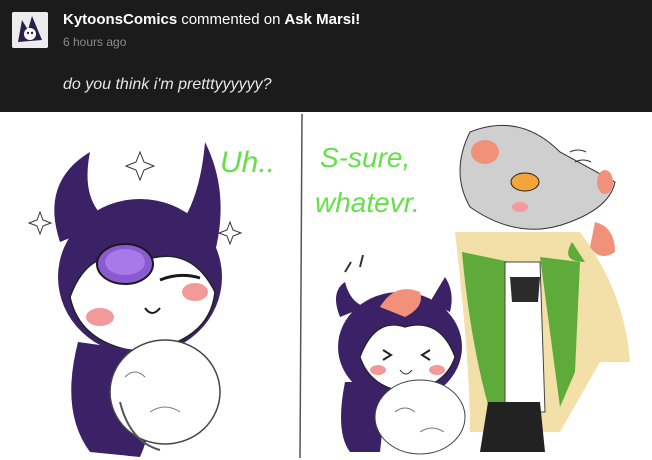  What do you see at coordinates (167, 84) in the screenshot?
I see `comment-text: do you think i'm pretttyyyyyy?` at bounding box center [167, 84].